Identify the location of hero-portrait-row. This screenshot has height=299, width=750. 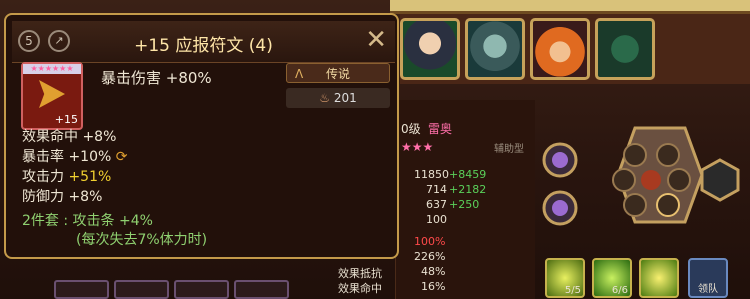
(575, 49).